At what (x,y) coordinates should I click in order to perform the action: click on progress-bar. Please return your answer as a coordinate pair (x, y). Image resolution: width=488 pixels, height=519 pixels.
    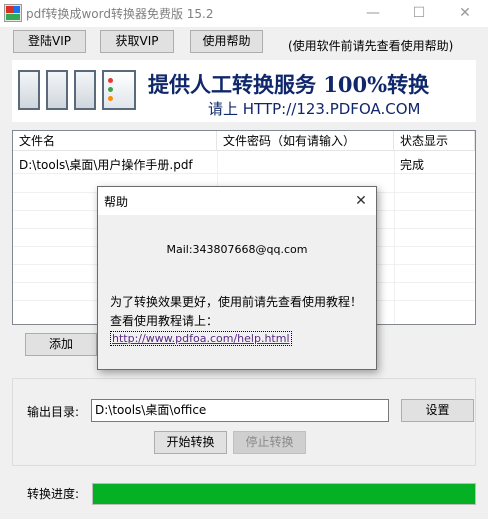
    Looking at the image, I should click on (284, 494).